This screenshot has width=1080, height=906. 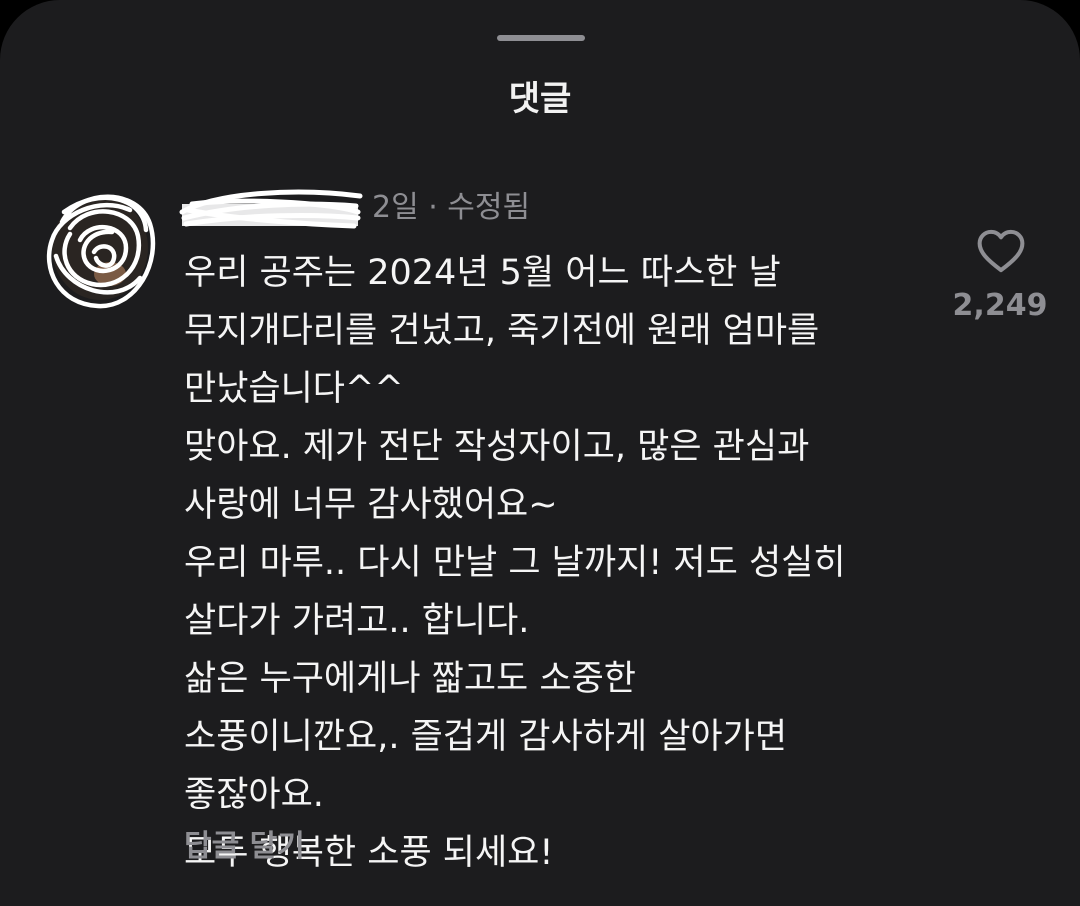 I want to click on avatar, so click(x=100, y=247).